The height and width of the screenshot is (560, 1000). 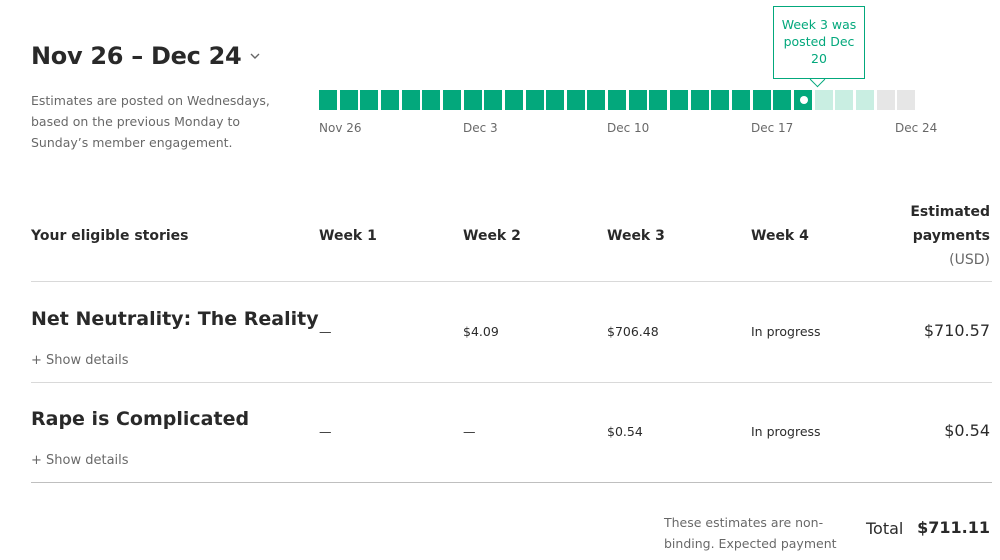 What do you see at coordinates (950, 212) in the screenshot?
I see `payments-header-line: Estimated` at bounding box center [950, 212].